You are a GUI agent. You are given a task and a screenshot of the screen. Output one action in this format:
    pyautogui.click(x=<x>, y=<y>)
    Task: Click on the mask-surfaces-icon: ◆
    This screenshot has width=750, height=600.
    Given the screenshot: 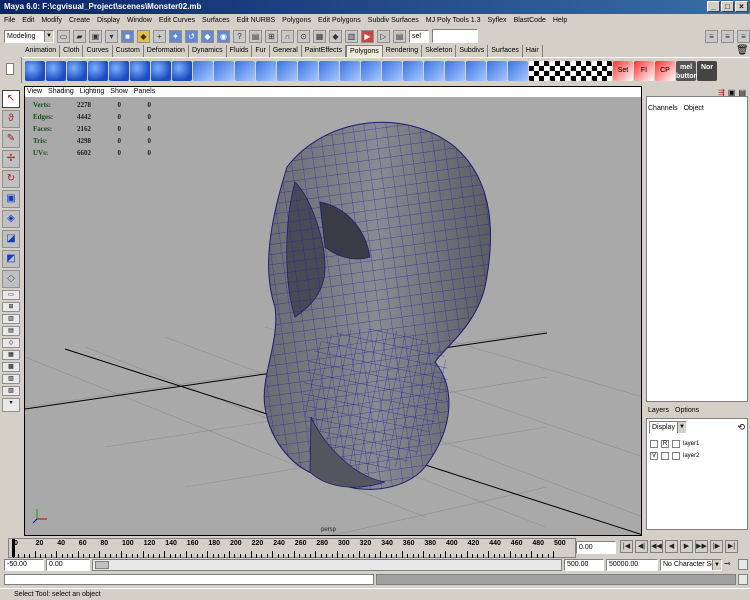 What is the action you would take?
    pyautogui.click(x=207, y=36)
    